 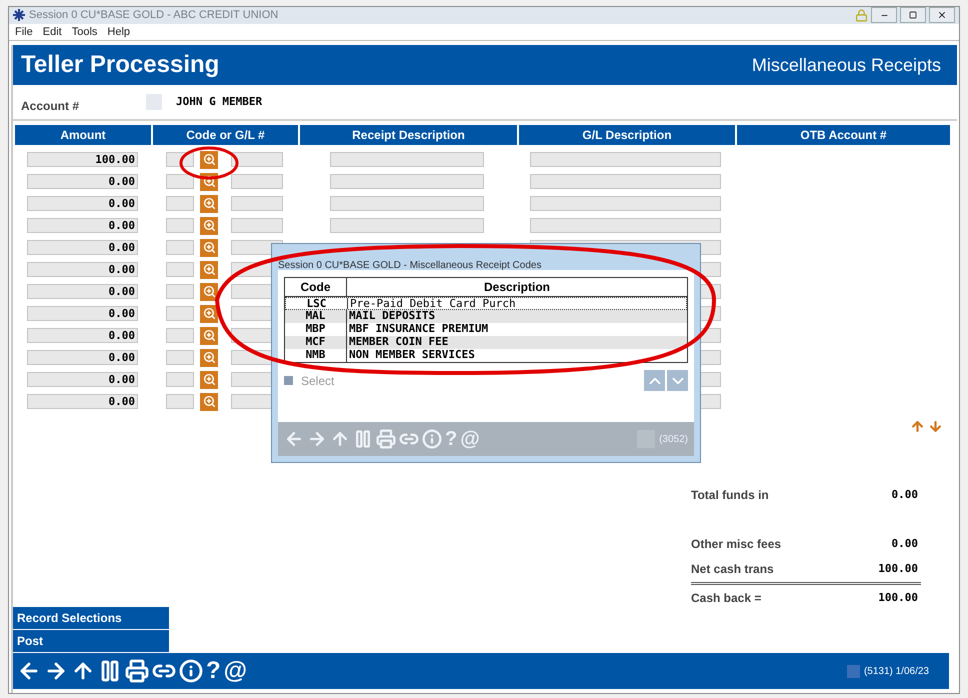 I want to click on total-value: 0.00, so click(x=905, y=544).